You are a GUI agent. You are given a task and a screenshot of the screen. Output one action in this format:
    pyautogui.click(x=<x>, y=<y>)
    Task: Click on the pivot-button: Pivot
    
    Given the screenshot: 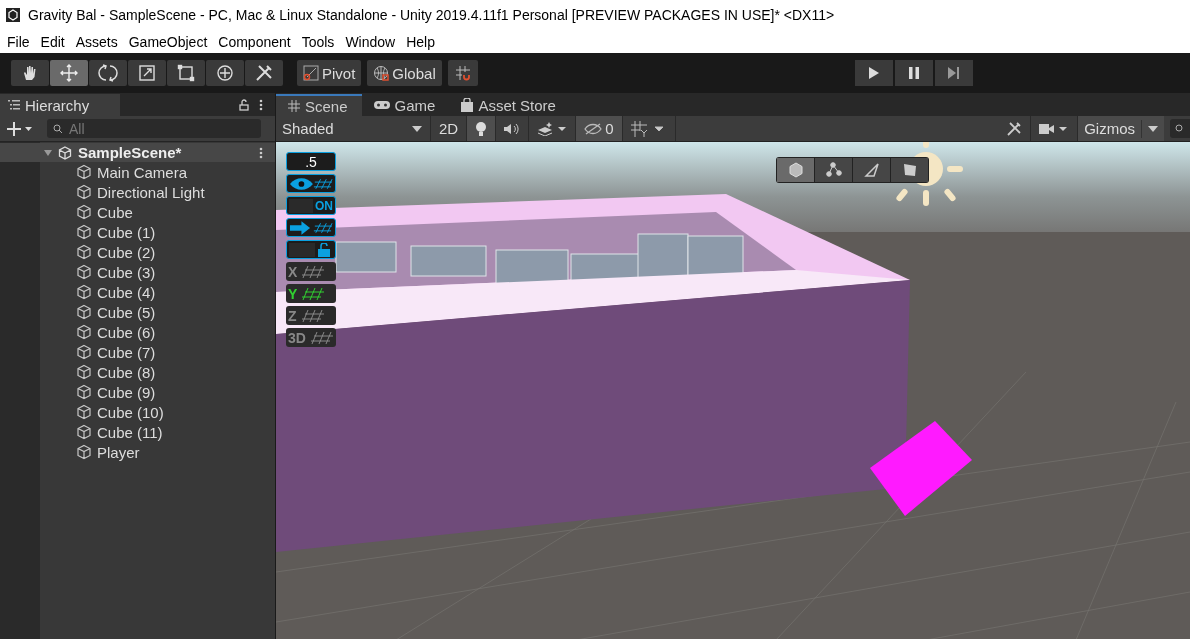 What is the action you would take?
    pyautogui.click(x=329, y=73)
    